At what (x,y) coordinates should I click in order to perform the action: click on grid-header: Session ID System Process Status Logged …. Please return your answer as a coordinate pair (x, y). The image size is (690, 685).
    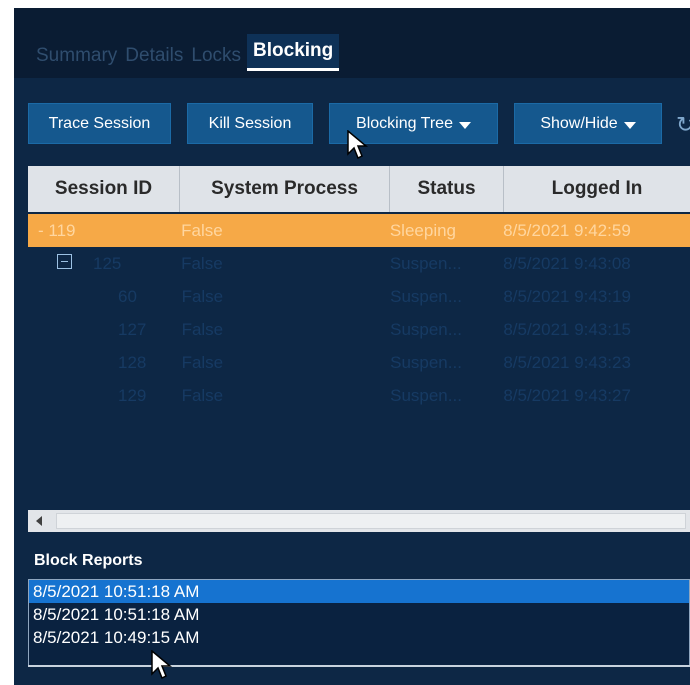
    Looking at the image, I should click on (359, 189).